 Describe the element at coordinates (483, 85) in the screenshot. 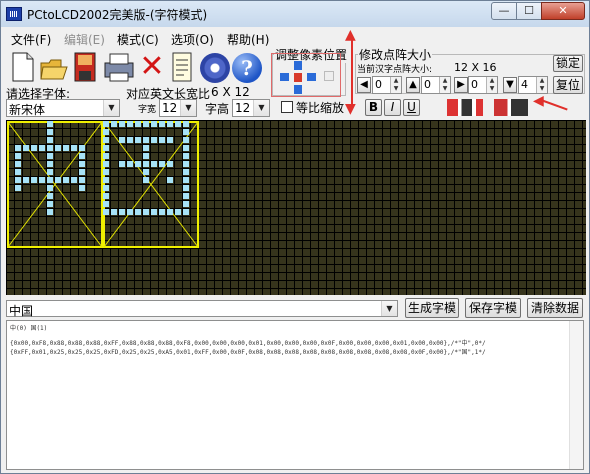

I see `width-inc-spinner: 0 ▲ ▼` at that location.